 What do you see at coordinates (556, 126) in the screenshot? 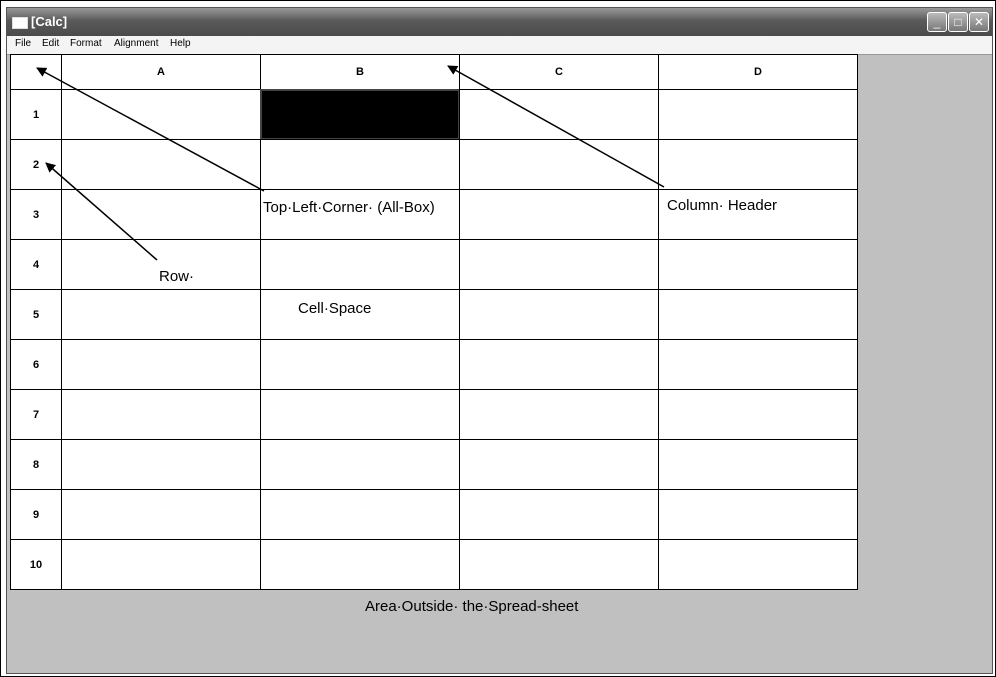
I see `arrow-column-header` at bounding box center [556, 126].